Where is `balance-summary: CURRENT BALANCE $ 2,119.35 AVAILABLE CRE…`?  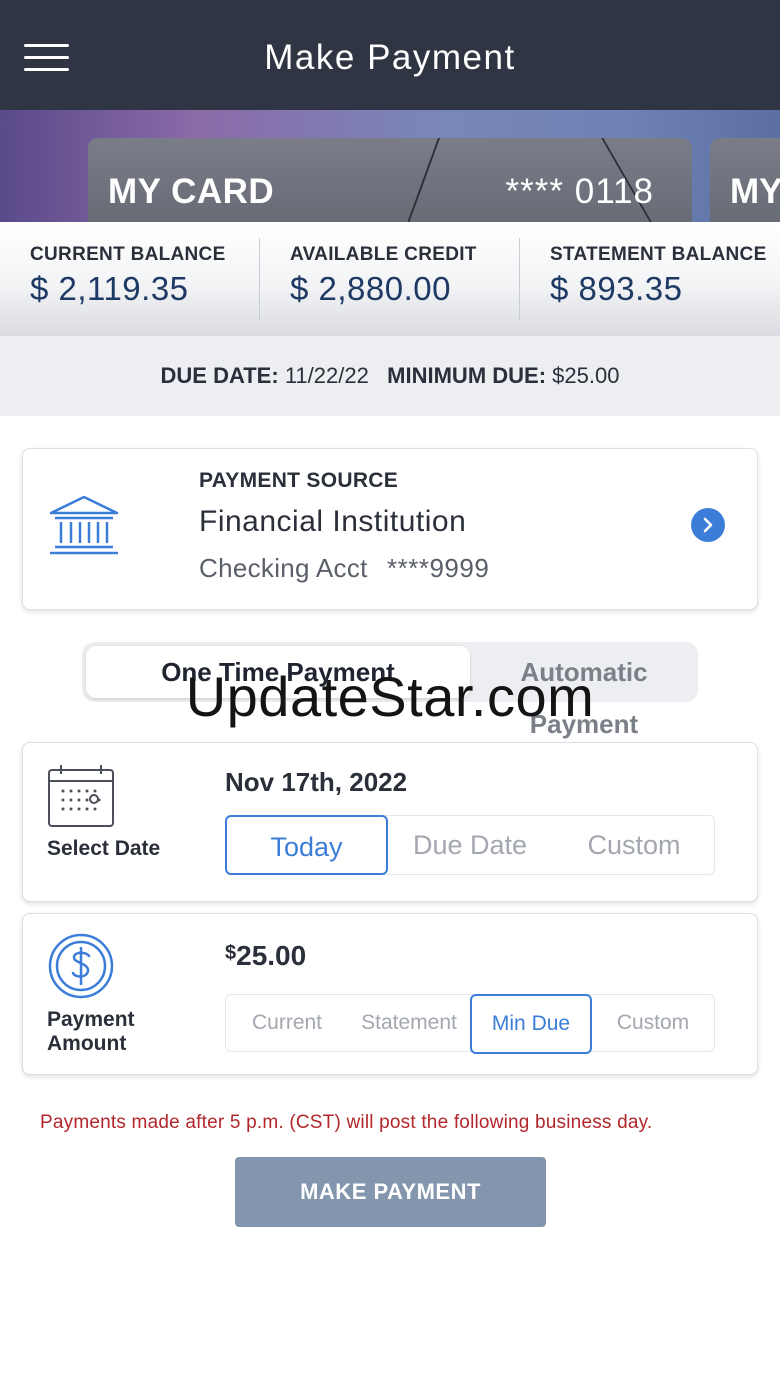
balance-summary: CURRENT BALANCE $ 2,119.35 AVAILABLE CRE… is located at coordinates (390, 279).